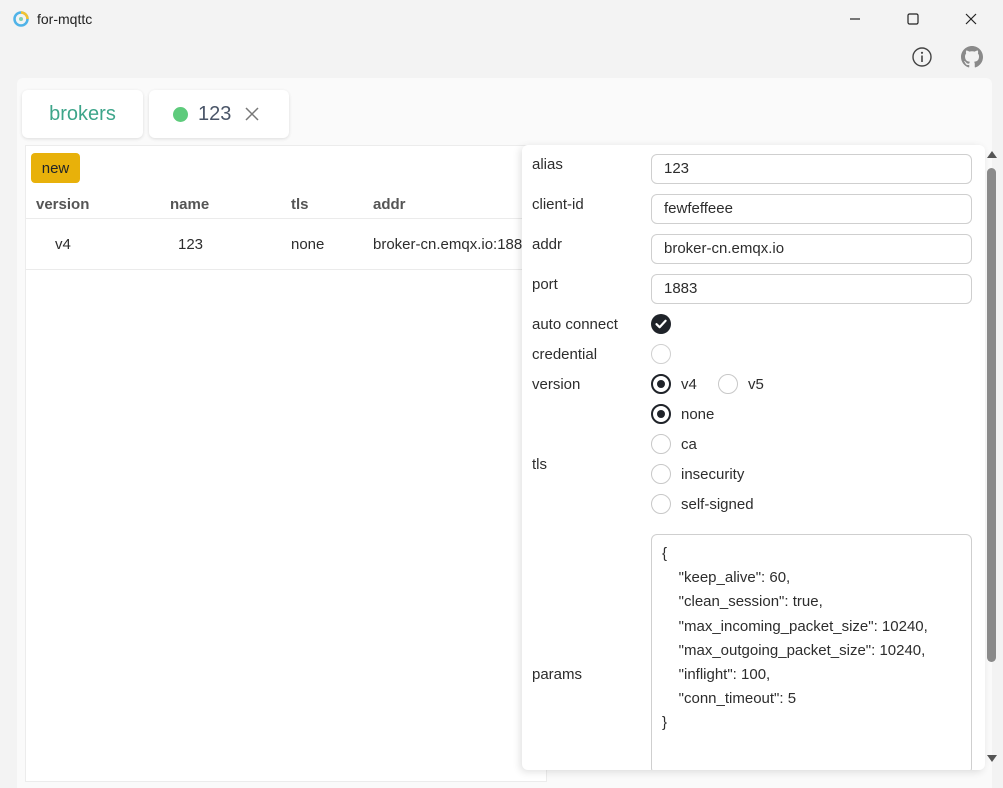 The image size is (1003, 788). What do you see at coordinates (698, 414) in the screenshot?
I see `tls-option-none: none` at bounding box center [698, 414].